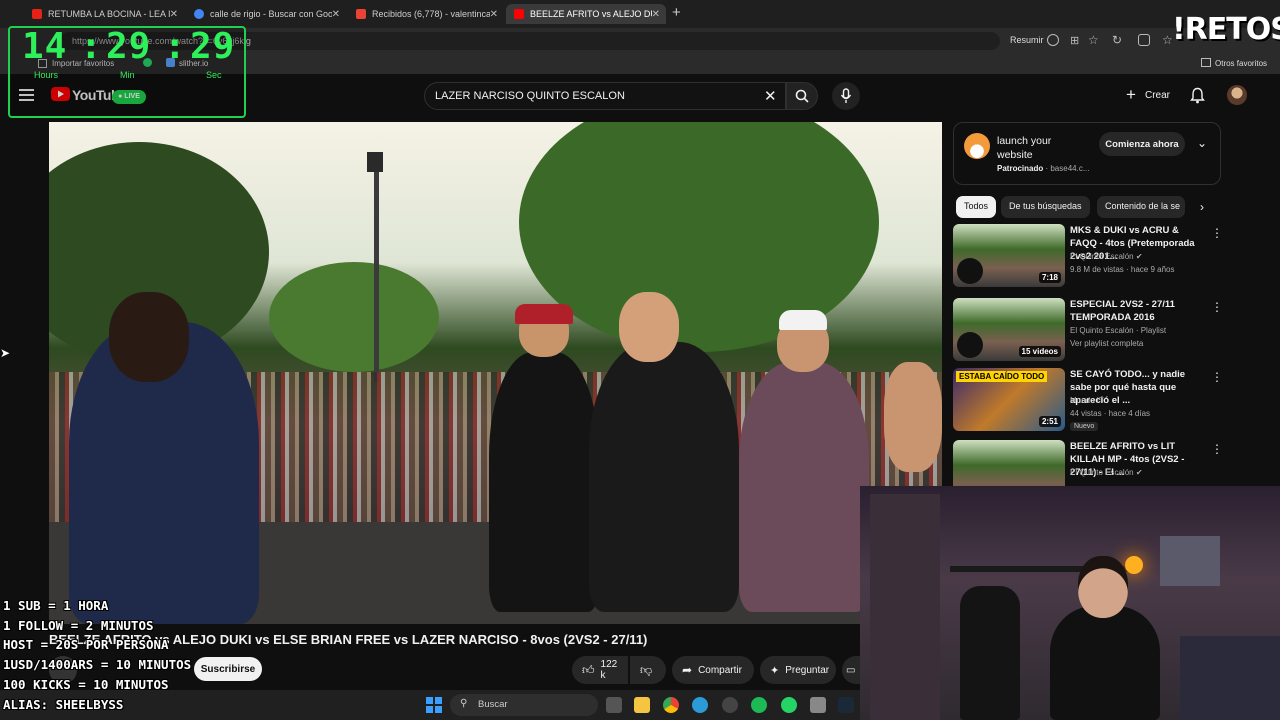 Image resolution: width=1280 pixels, height=720 pixels. Describe the element at coordinates (789, 705) in the screenshot. I see `whatsapp-taskbar-icon` at that location.